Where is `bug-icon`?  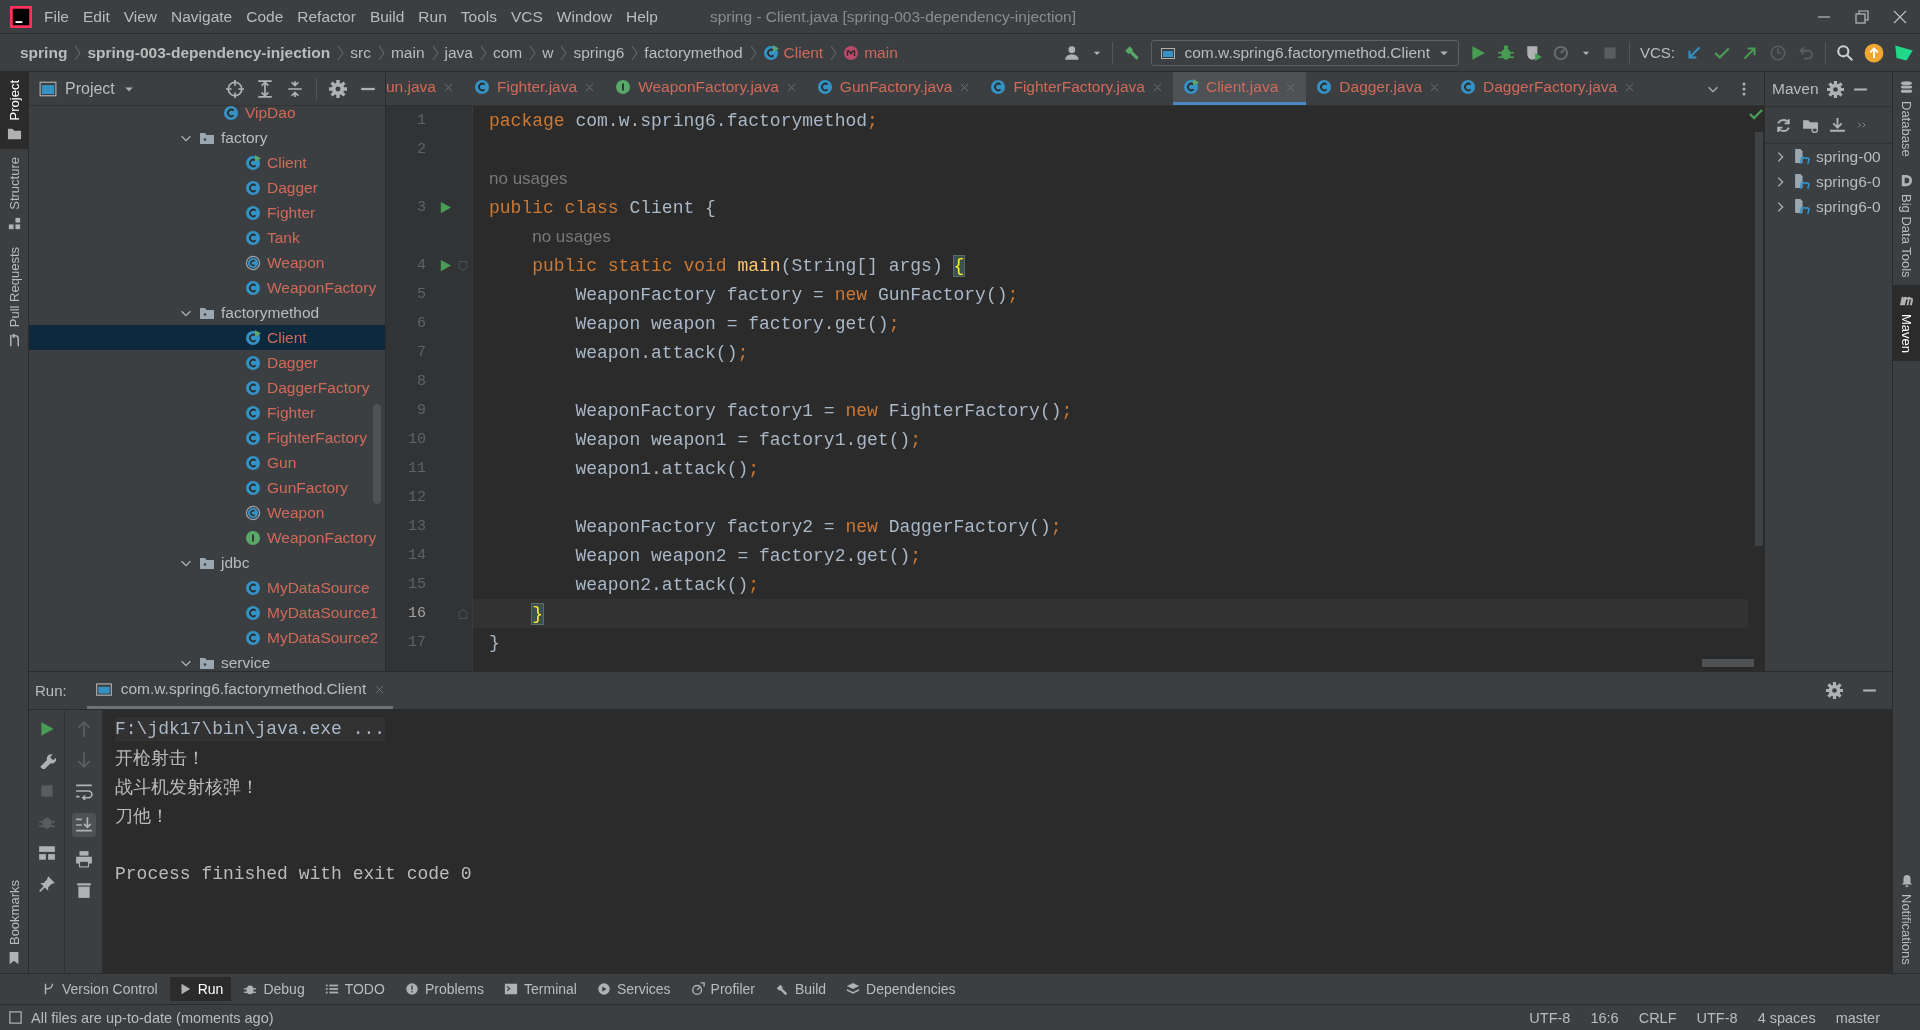 bug-icon is located at coordinates (1506, 52).